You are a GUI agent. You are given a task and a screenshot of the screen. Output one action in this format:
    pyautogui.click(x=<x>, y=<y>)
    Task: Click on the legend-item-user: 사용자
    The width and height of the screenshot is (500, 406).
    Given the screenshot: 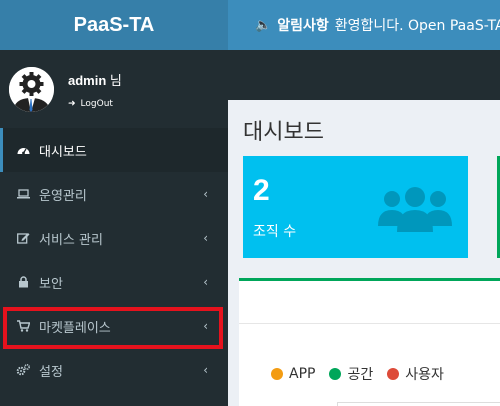 What is the action you would take?
    pyautogui.click(x=415, y=374)
    